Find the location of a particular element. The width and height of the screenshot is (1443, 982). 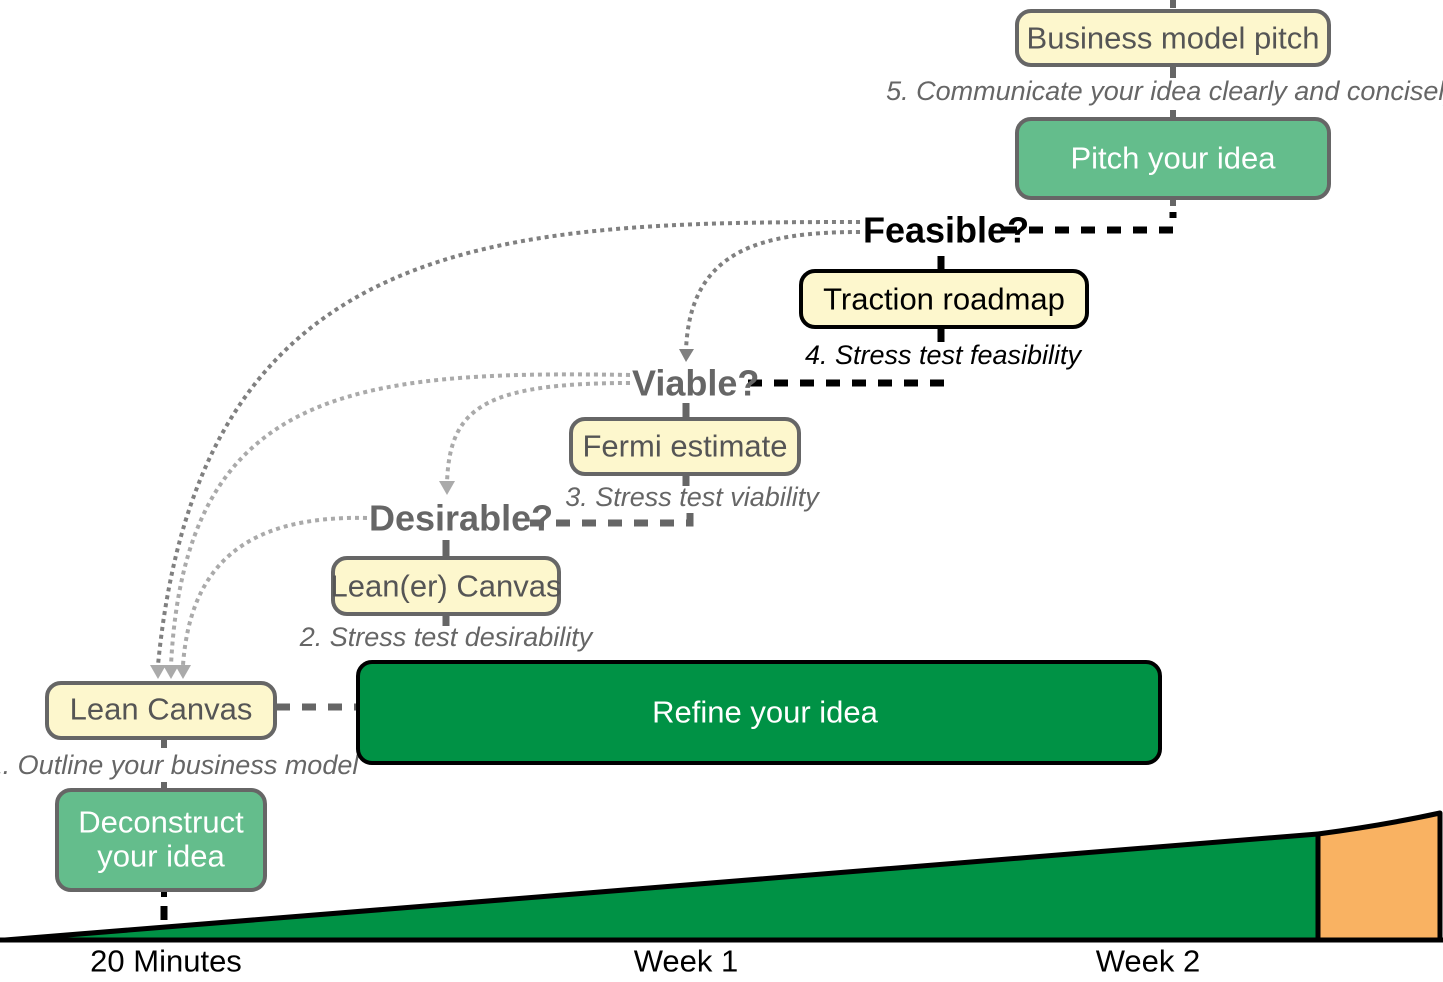

lean-canvas-label: Lean Canvas is located at coordinates (161, 709).